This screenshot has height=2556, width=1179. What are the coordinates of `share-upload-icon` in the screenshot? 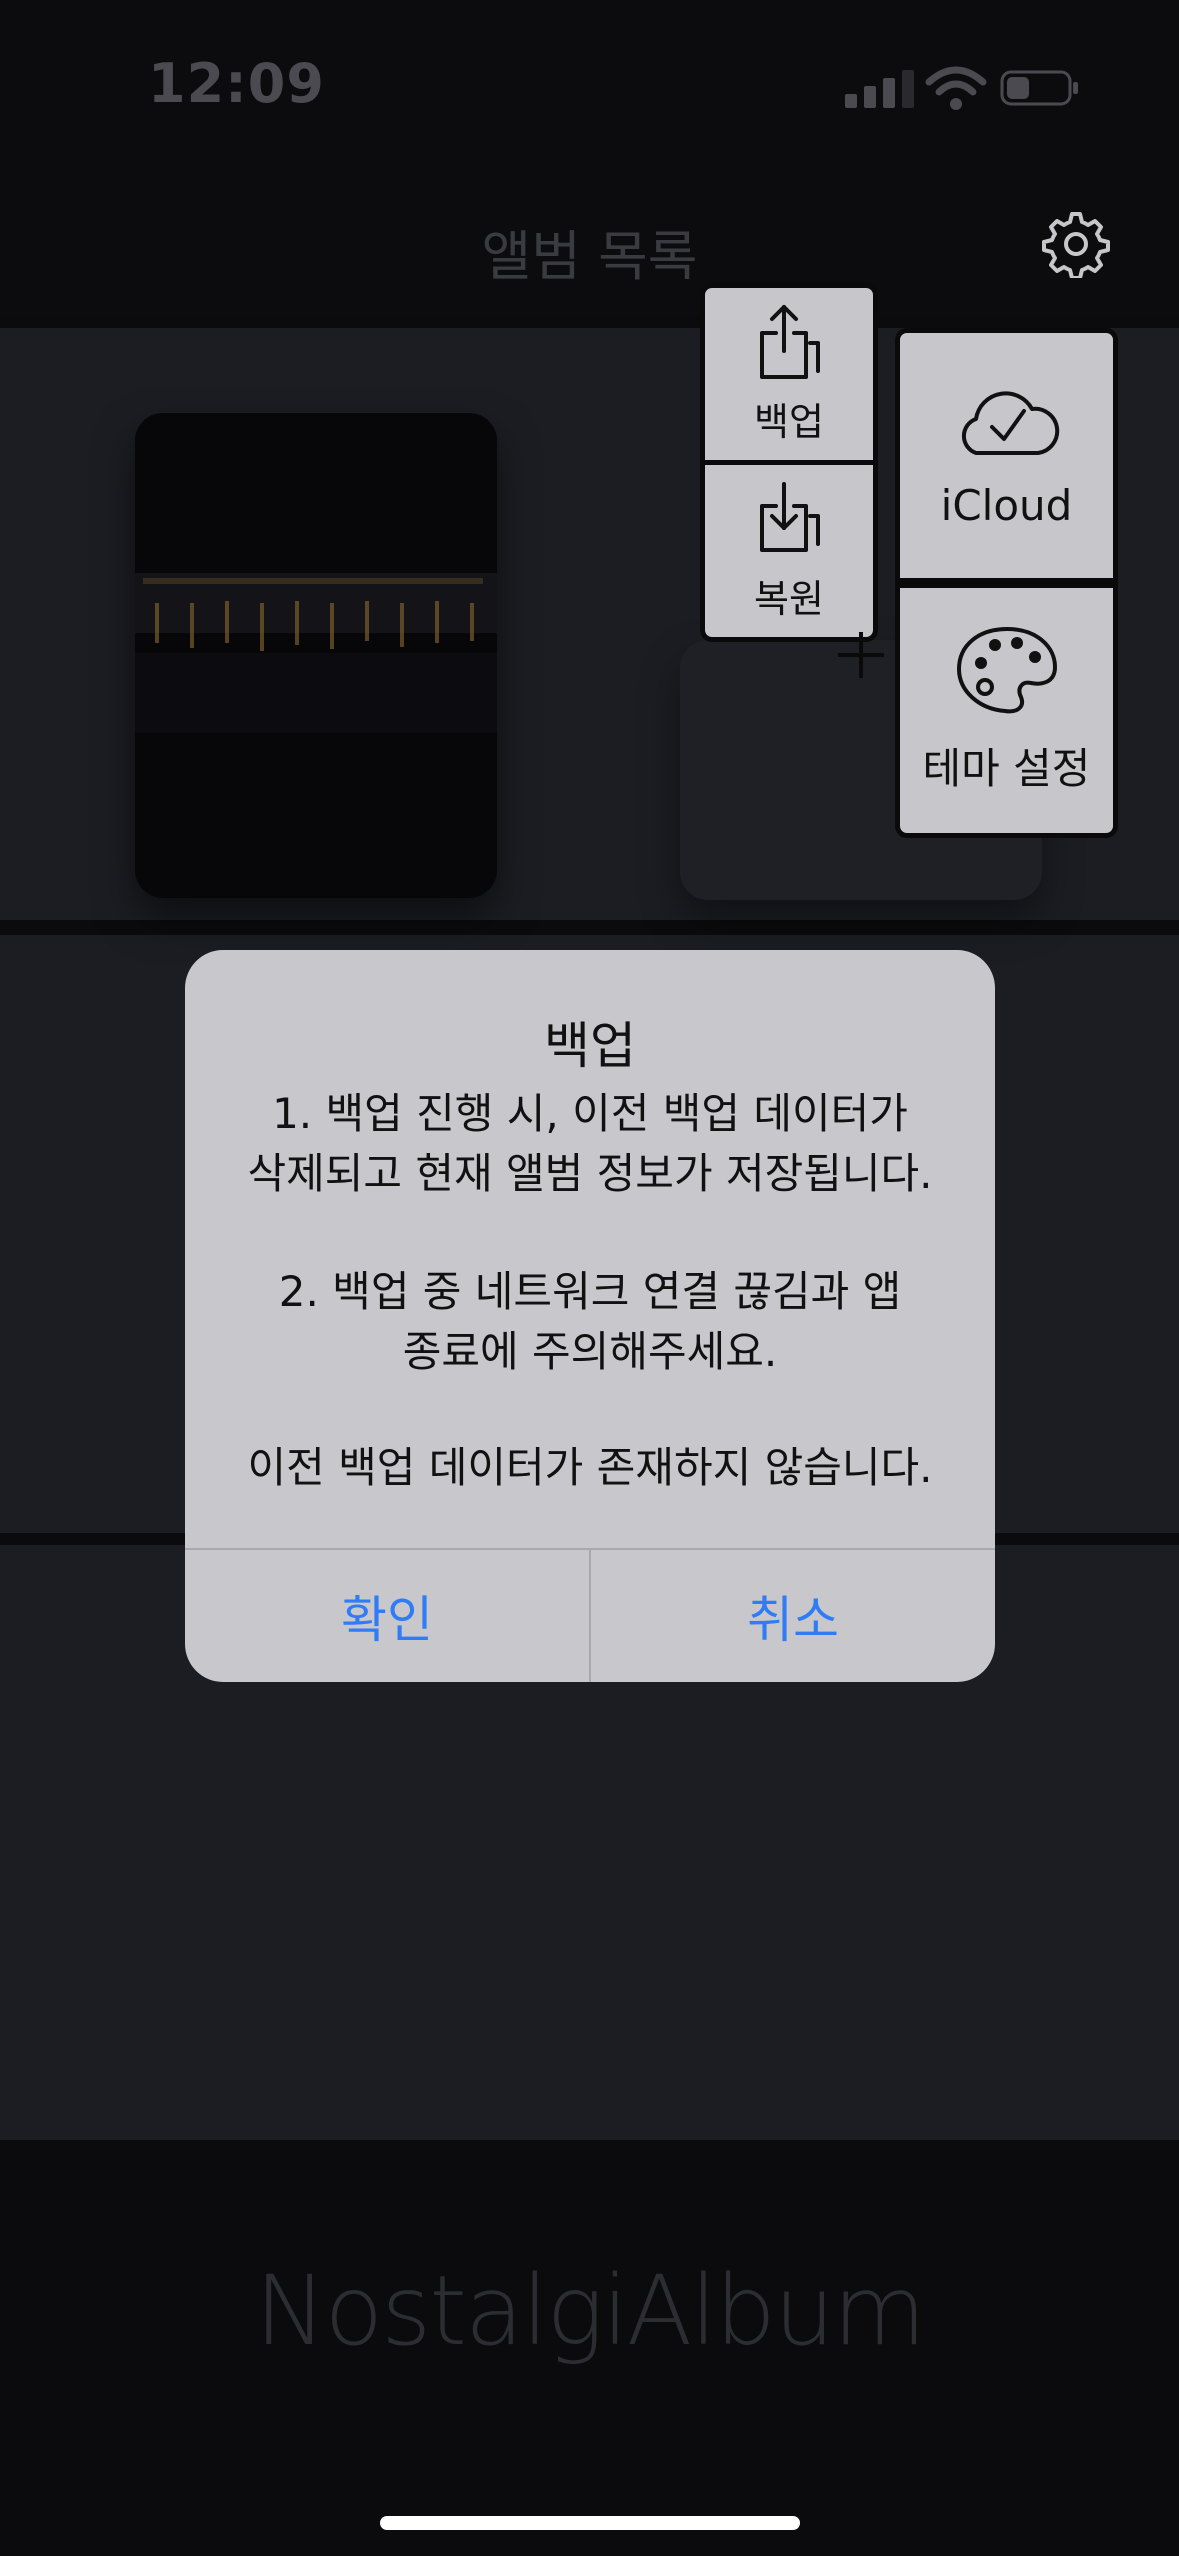 It's located at (790, 341).